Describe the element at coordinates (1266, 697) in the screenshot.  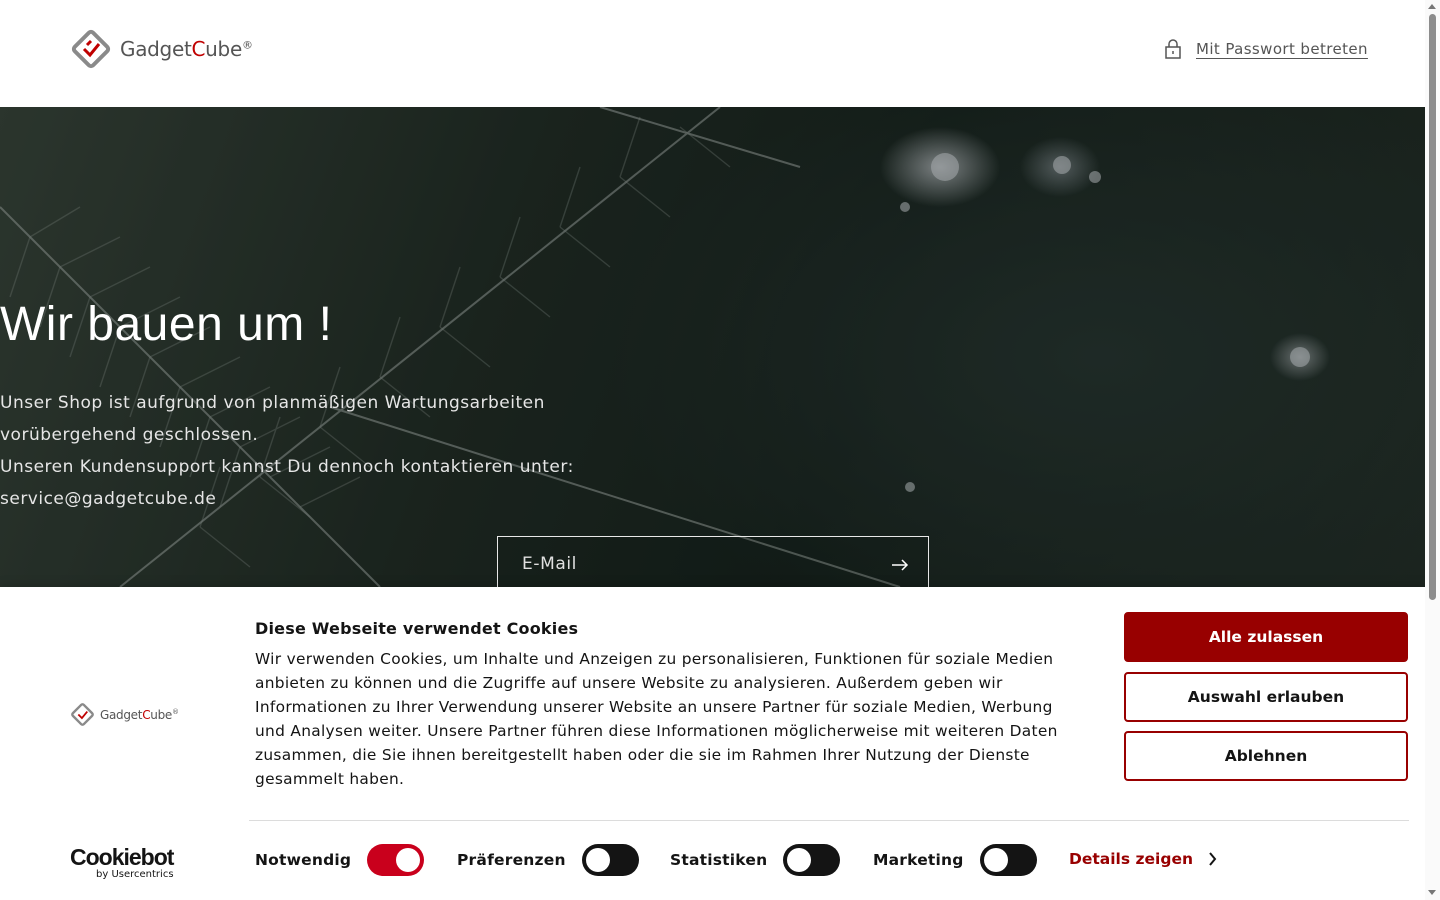
I see `allow-selection-button: Auswahl erlauben` at that location.